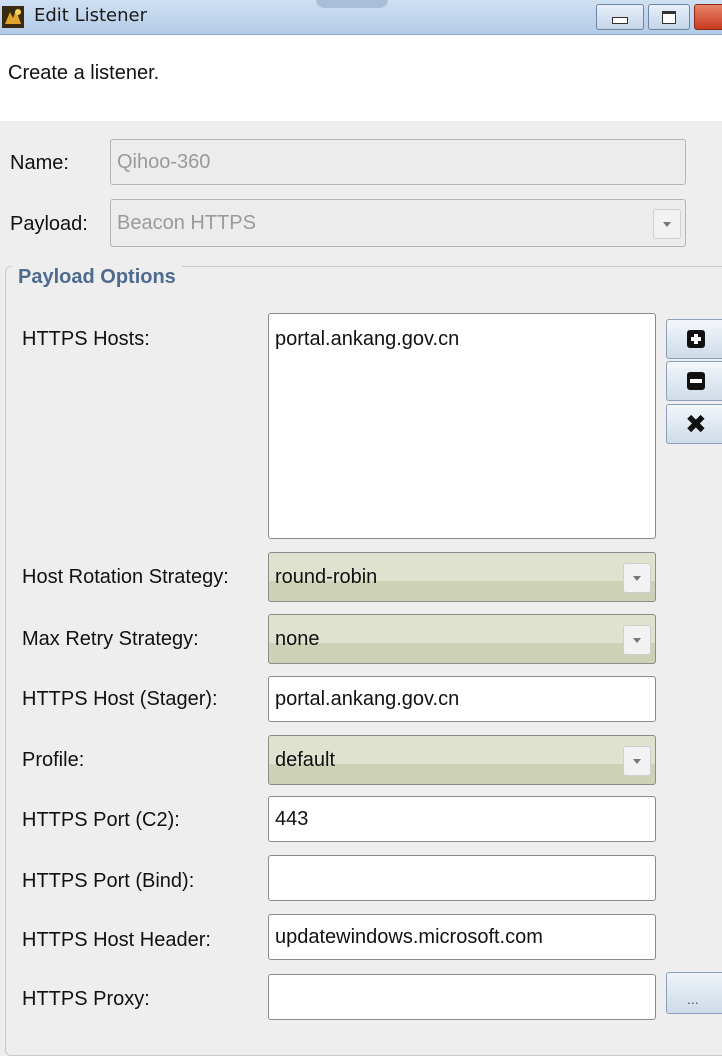  Describe the element at coordinates (409, 936) in the screenshot. I see `host-header-value: updatewindows.microsoft.com` at that location.